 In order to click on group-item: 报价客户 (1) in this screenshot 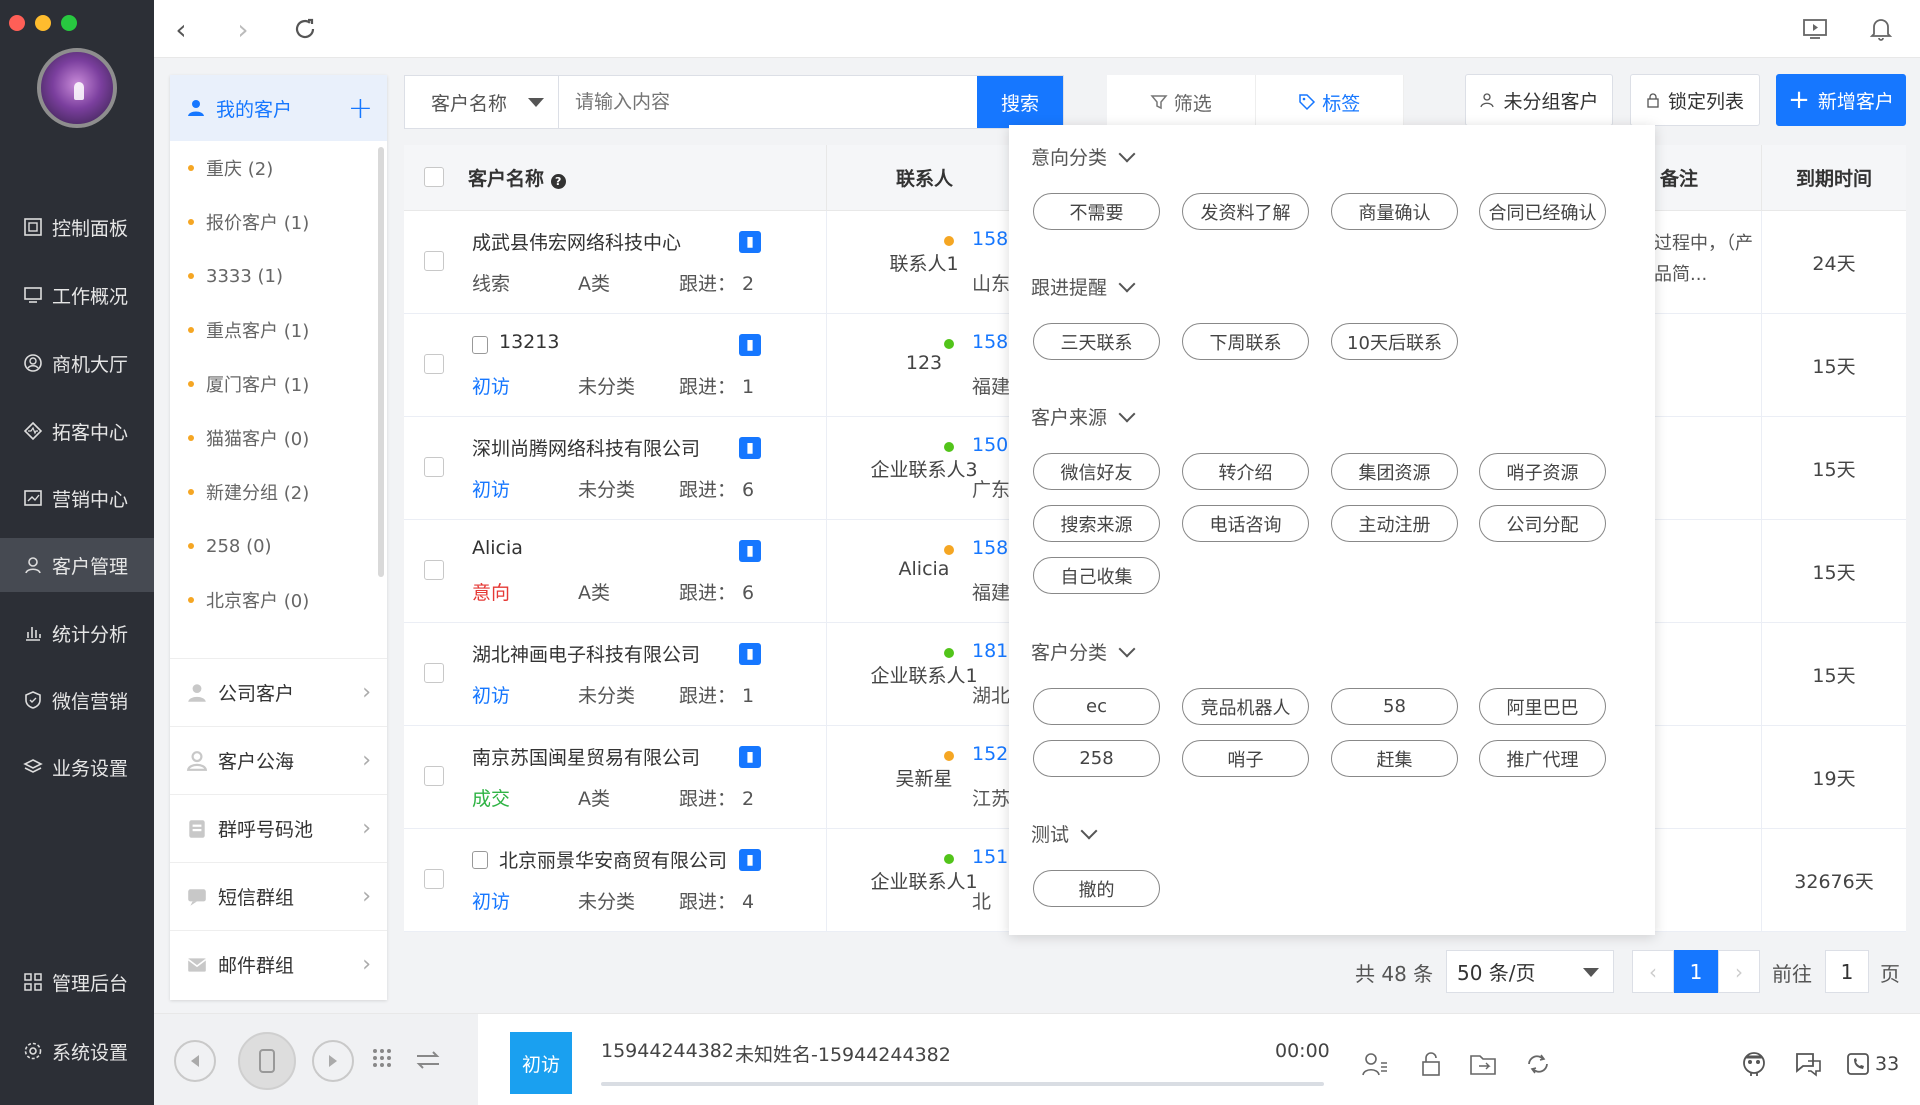, I will do `click(278, 222)`.